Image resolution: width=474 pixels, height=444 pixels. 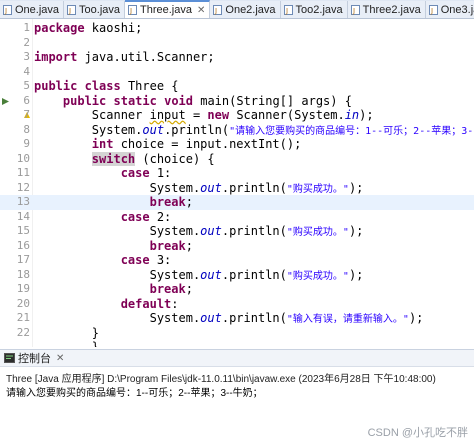 What do you see at coordinates (237, 173) in the screenshot?
I see `code-line: 11 case 1:` at bounding box center [237, 173].